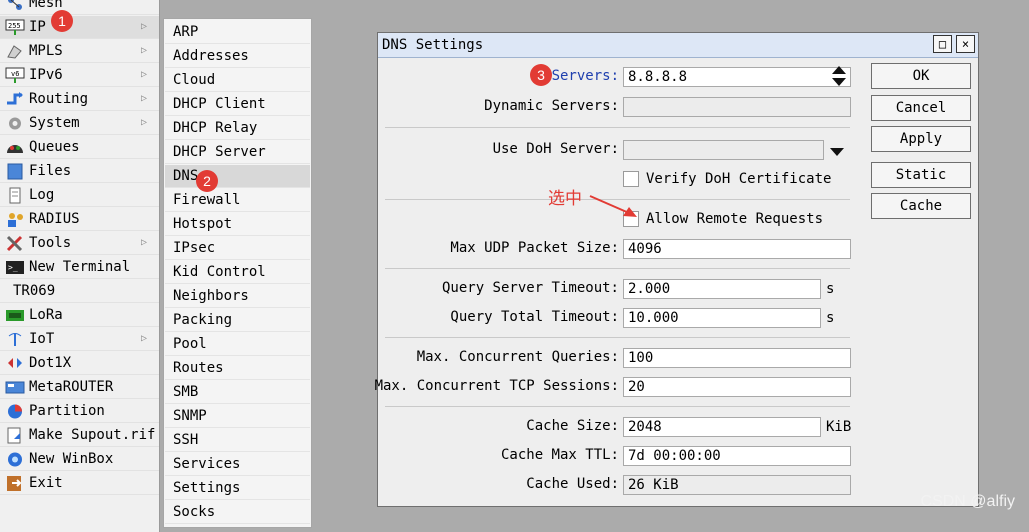 Image resolution: width=1029 pixels, height=532 pixels. Describe the element at coordinates (572, 484) in the screenshot. I see `cache-used-label: Cache Used:` at that location.